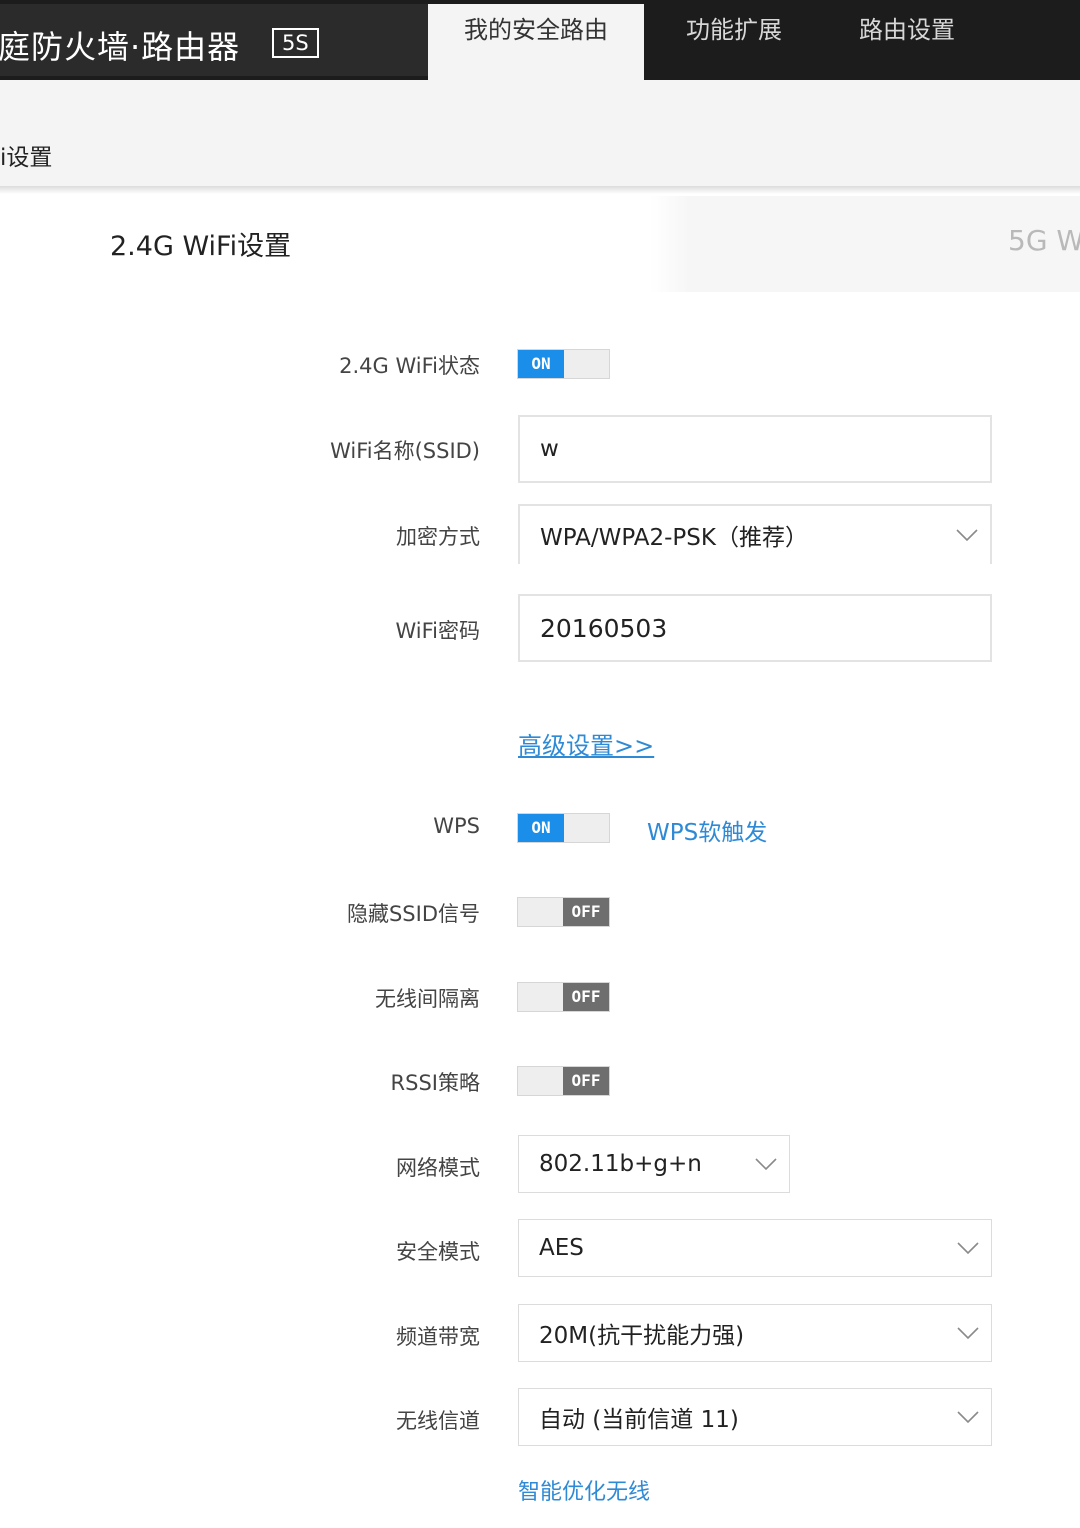 Image resolution: width=1080 pixels, height=1528 pixels. Describe the element at coordinates (641, 1333) in the screenshot. I see `bandwidth-value: 20M(抗干扰能力强)` at that location.